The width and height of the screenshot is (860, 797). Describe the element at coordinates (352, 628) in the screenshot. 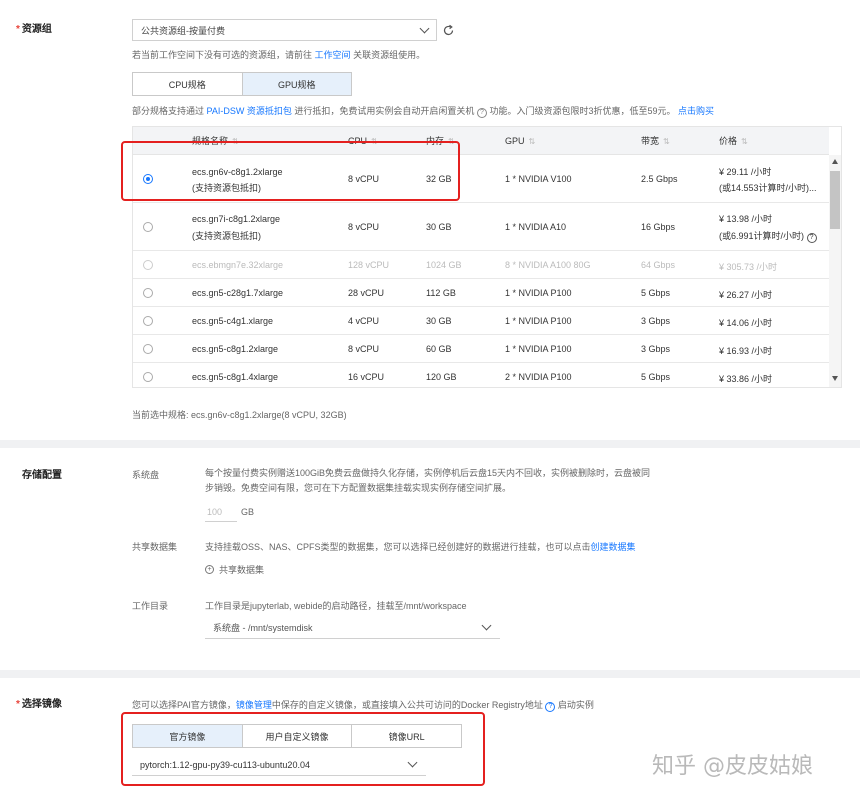

I see `workdir-select: 系统盘 - /mnt/systemdisk` at that location.